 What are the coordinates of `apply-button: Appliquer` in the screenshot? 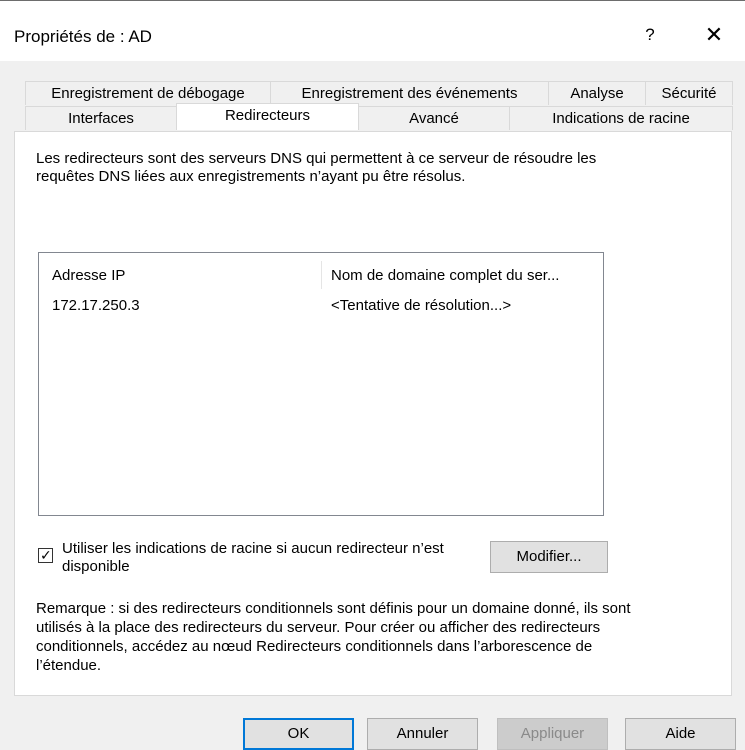 It's located at (552, 734).